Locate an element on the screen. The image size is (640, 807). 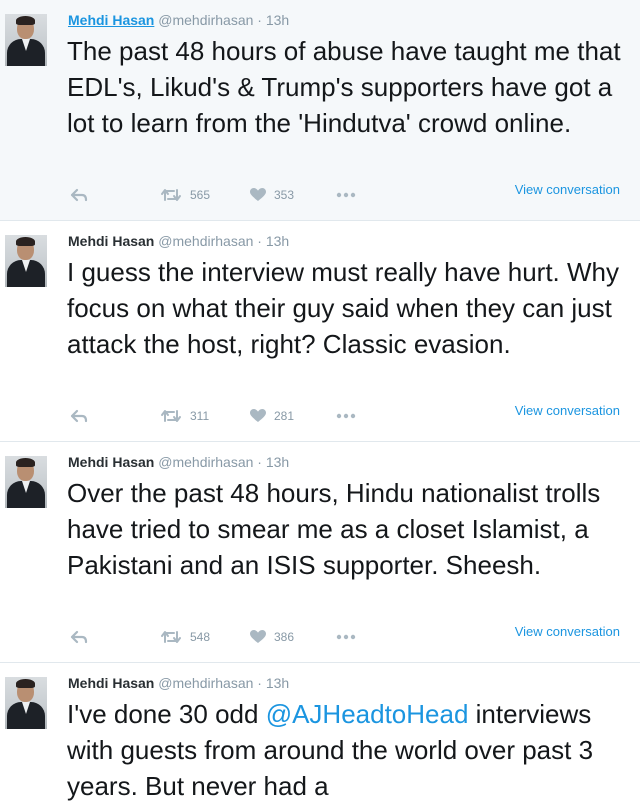
tweet-actions: 565 353 View conversation is located at coordinates (350, 195).